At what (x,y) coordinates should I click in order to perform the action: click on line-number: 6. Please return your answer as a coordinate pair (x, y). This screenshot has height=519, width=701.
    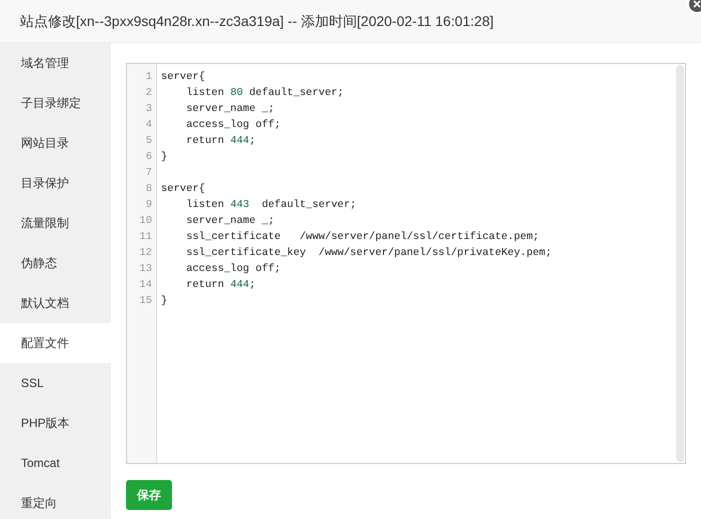
    Looking at the image, I should click on (148, 157).